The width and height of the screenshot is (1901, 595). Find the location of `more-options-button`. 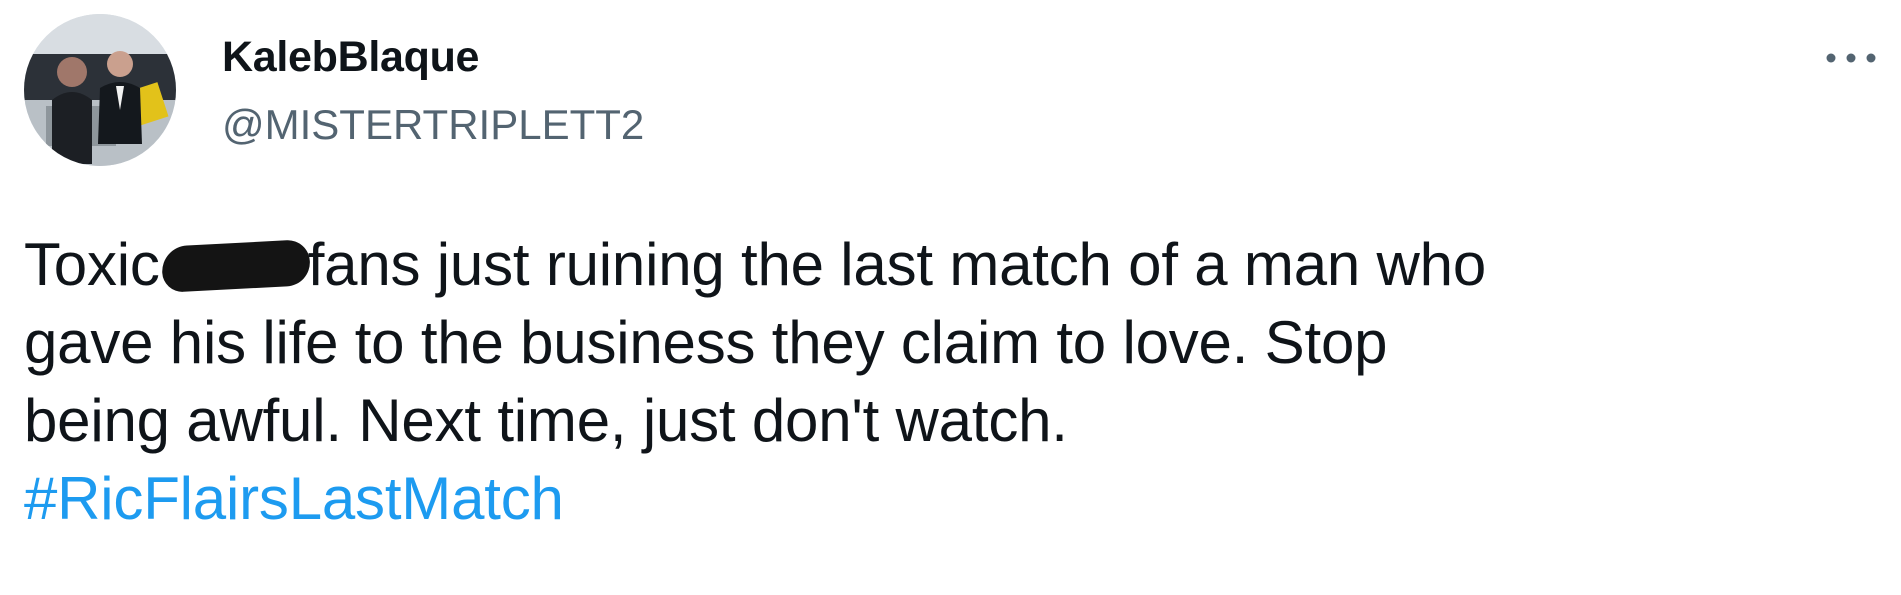

more-options-button is located at coordinates (1851, 58).